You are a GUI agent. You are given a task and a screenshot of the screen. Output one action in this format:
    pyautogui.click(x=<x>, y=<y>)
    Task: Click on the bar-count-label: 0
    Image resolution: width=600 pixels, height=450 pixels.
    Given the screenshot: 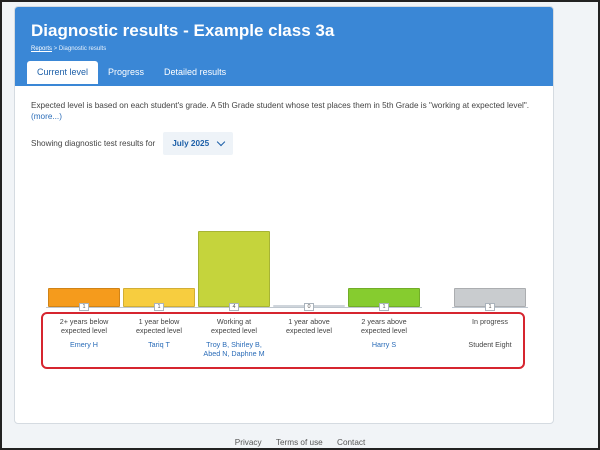 What is the action you would take?
    pyautogui.click(x=309, y=307)
    